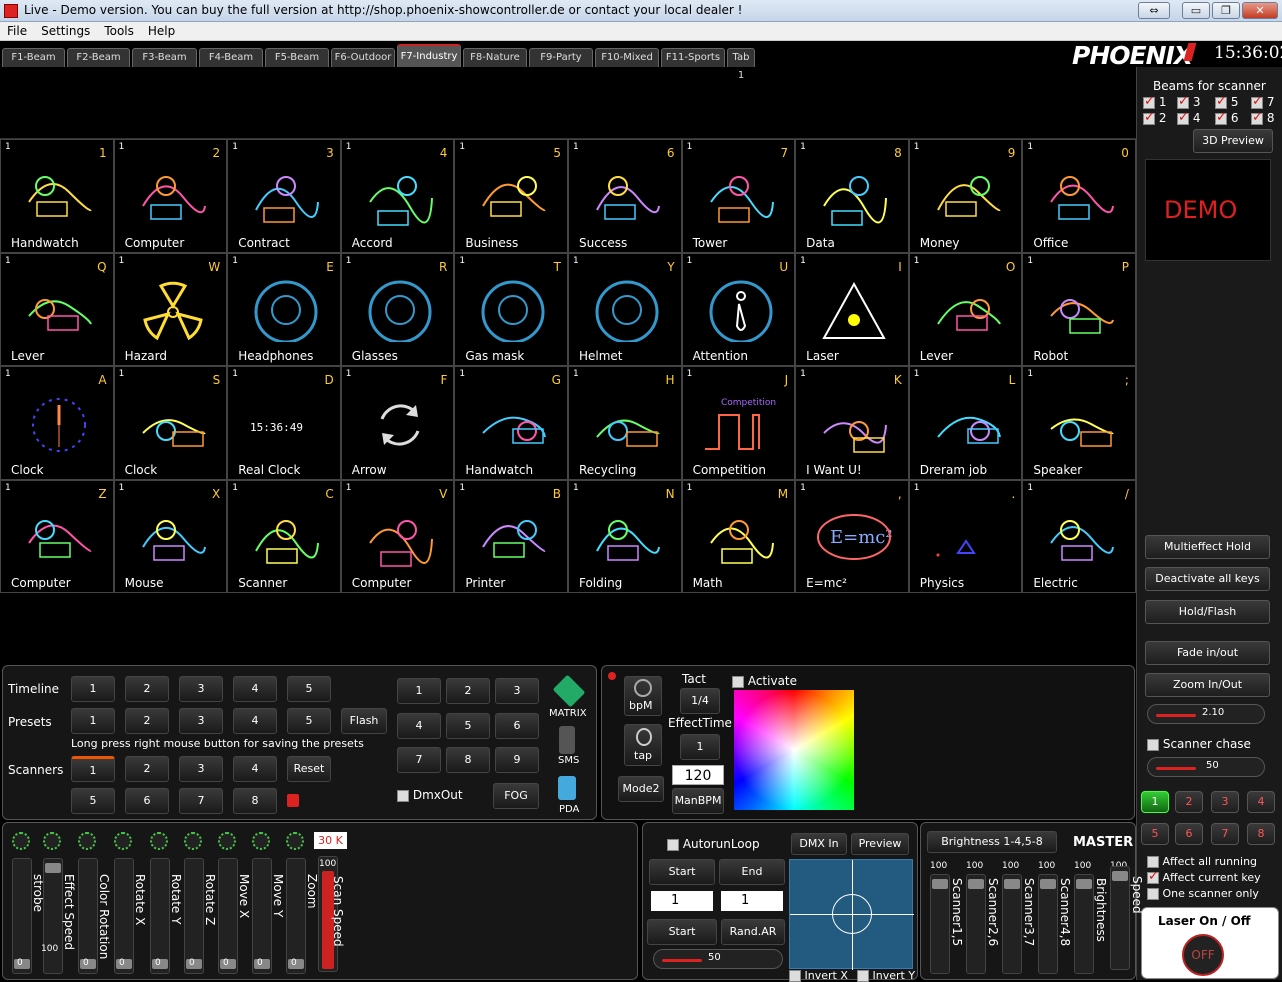 Image resolution: width=1282 pixels, height=982 pixels. I want to click on numpad-1-button: 1, so click(419, 691).